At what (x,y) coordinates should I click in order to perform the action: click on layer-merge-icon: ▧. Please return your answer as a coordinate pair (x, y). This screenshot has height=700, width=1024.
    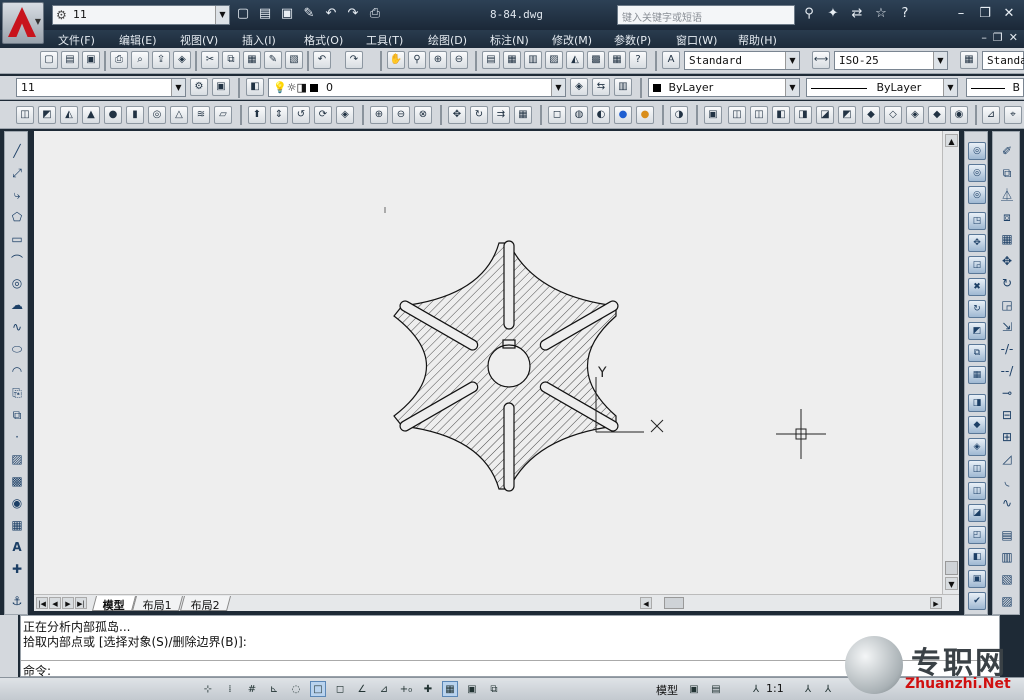
    Looking at the image, I should click on (1007, 579).